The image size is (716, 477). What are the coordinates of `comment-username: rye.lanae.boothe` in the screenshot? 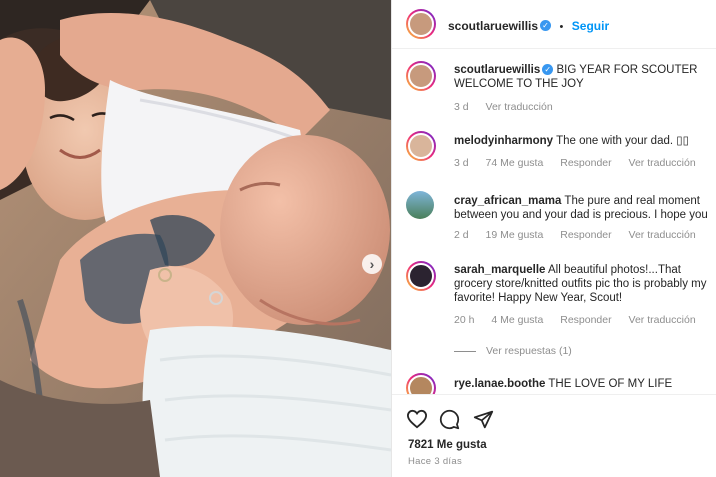 It's located at (499, 384).